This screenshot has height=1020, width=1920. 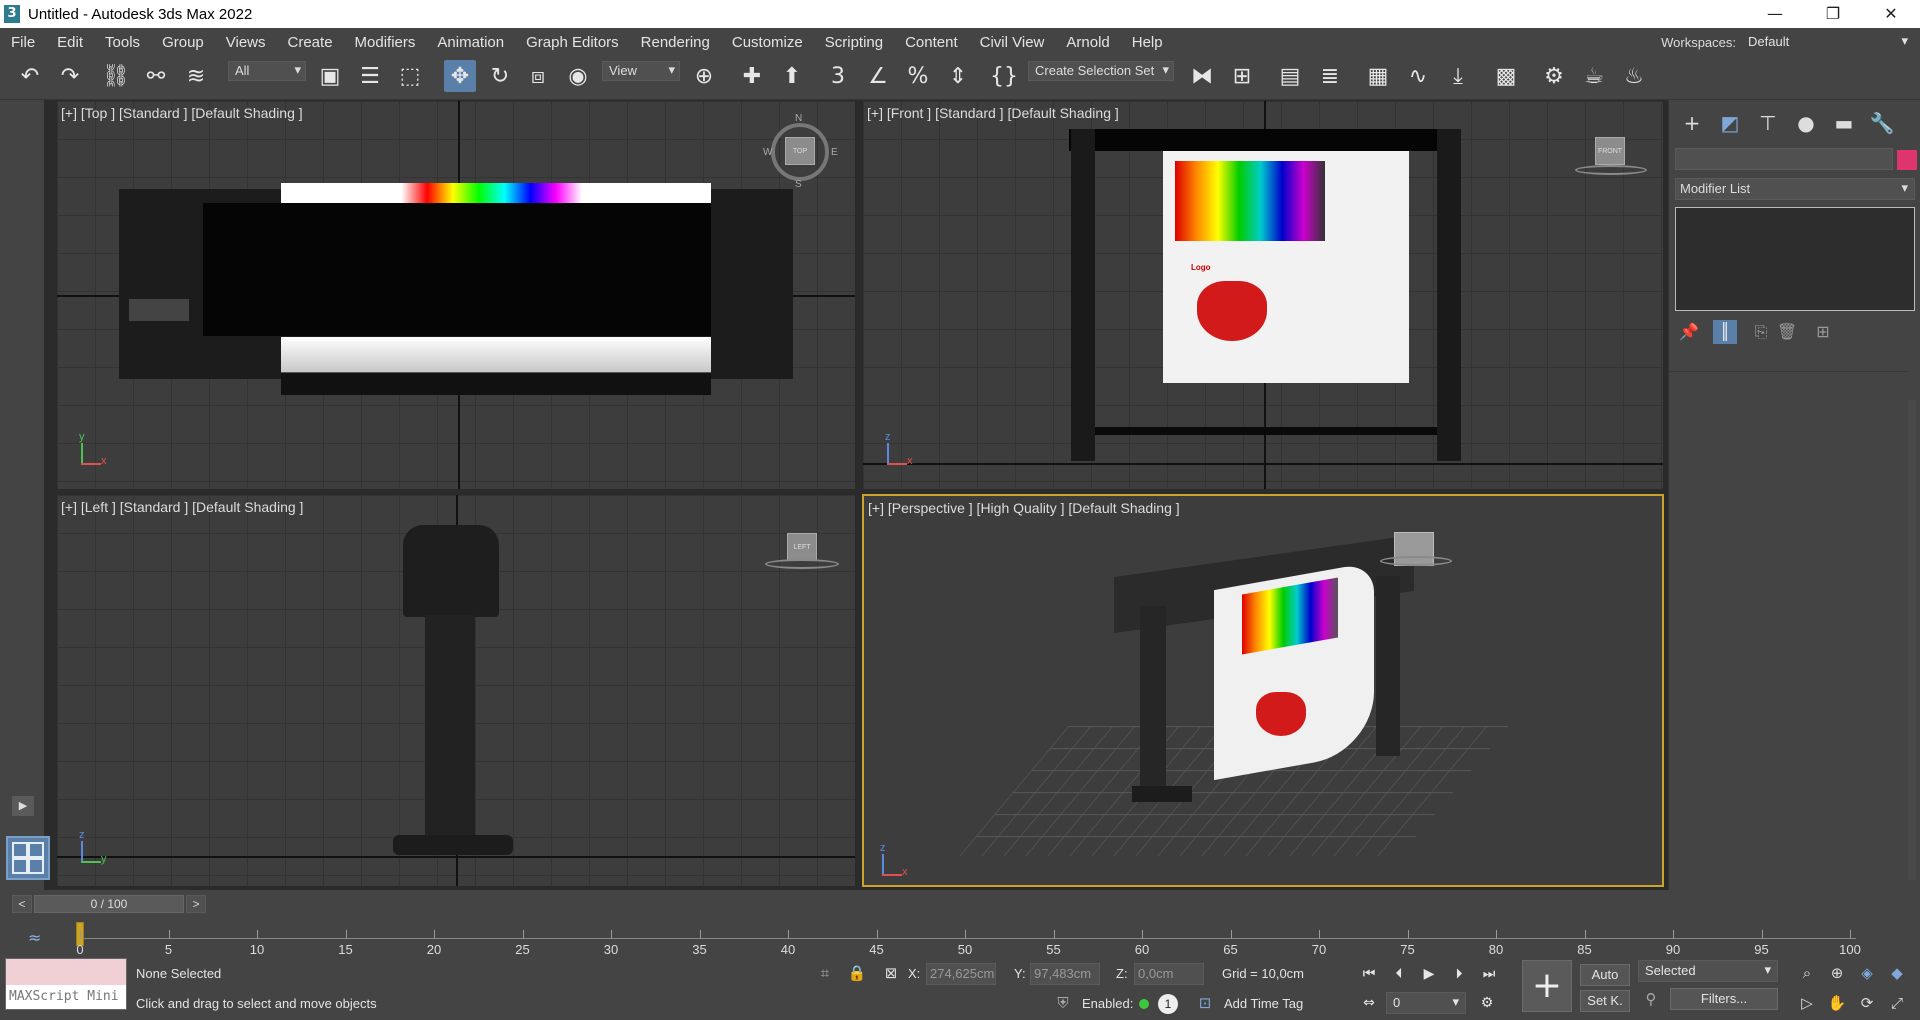 What do you see at coordinates (1689, 332) in the screenshot?
I see `pin-stack-icon: 📌` at bounding box center [1689, 332].